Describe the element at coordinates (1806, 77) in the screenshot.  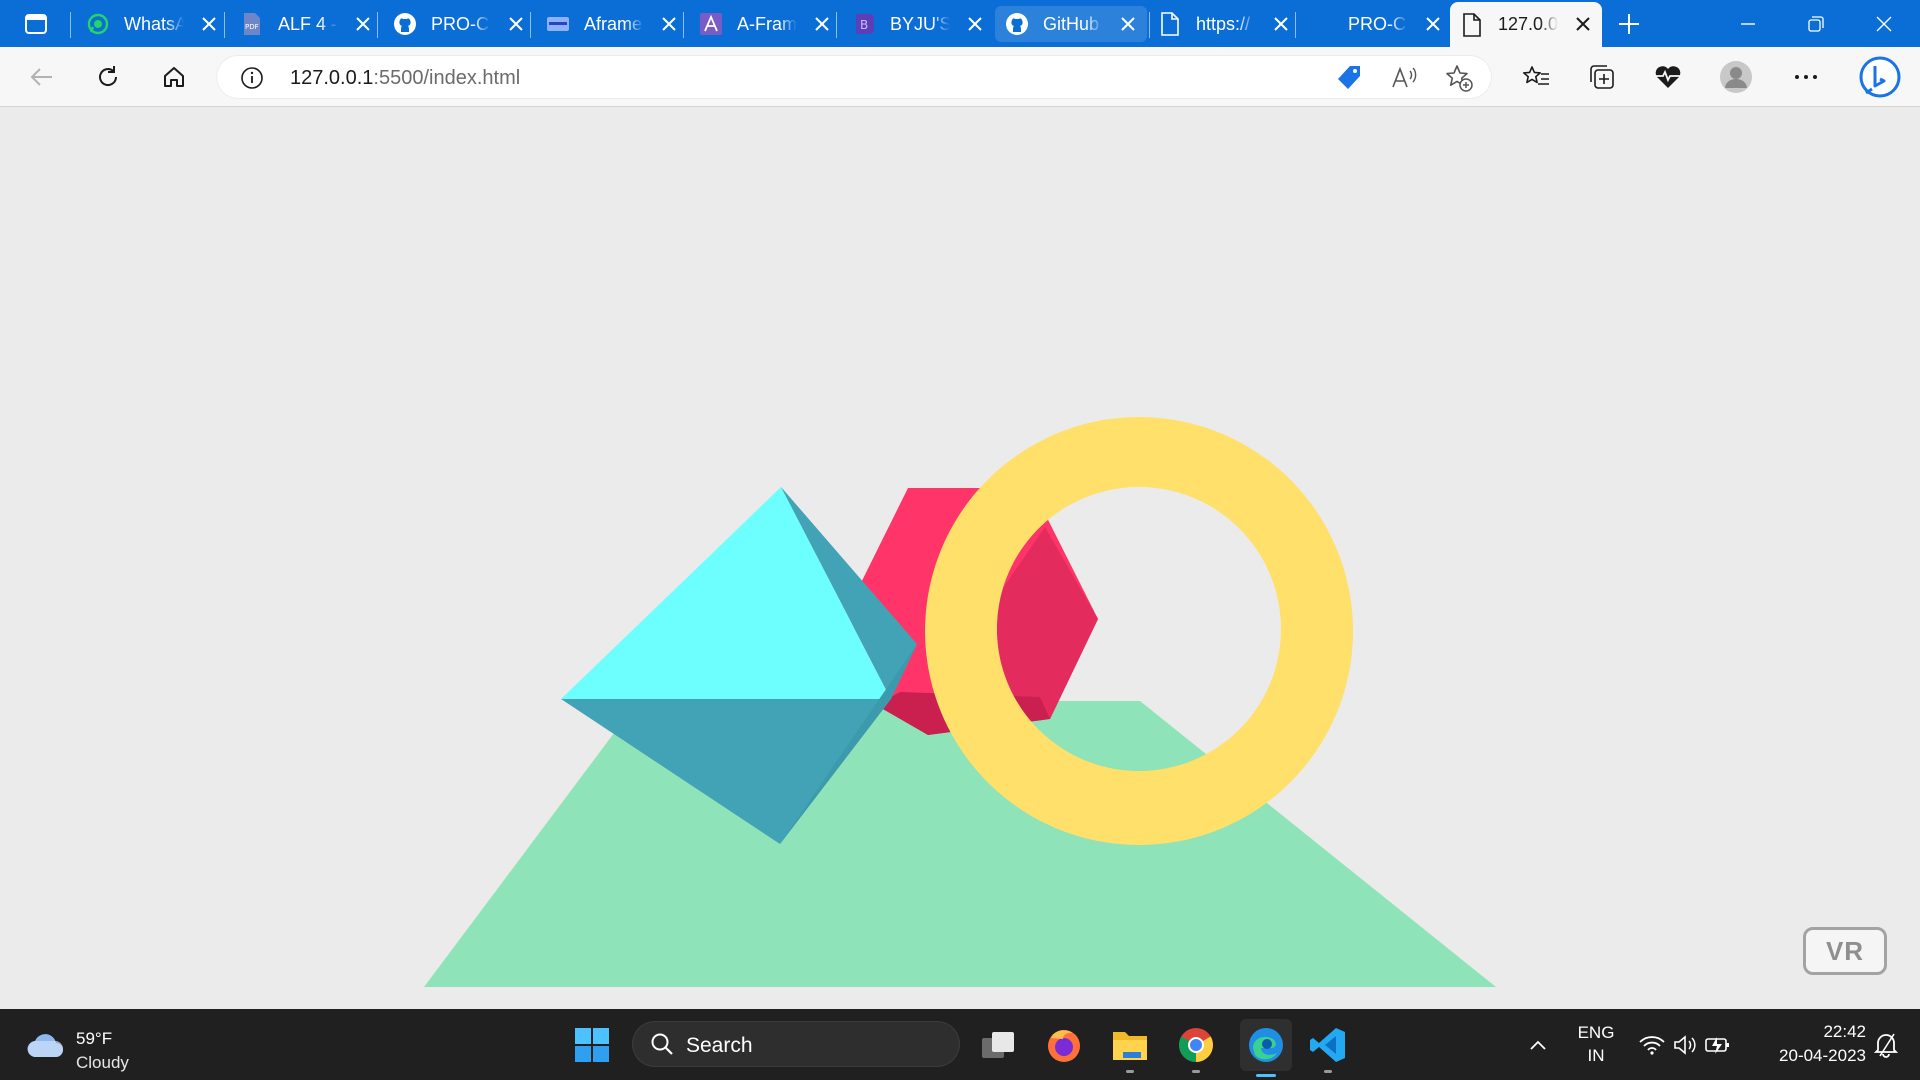
I see `more-options-button` at that location.